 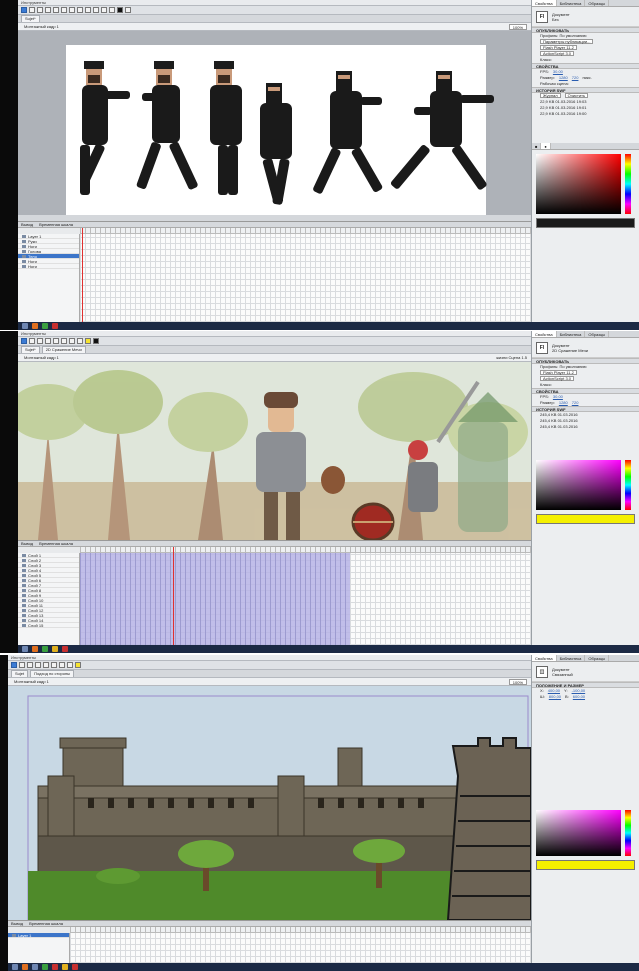 What do you see at coordinates (112, 10) in the screenshot?
I see `eyedropper-tool-icon` at bounding box center [112, 10].